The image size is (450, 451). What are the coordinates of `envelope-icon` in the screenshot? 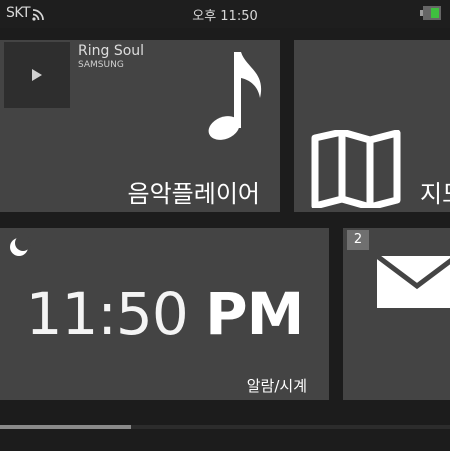 It's located at (413, 282).